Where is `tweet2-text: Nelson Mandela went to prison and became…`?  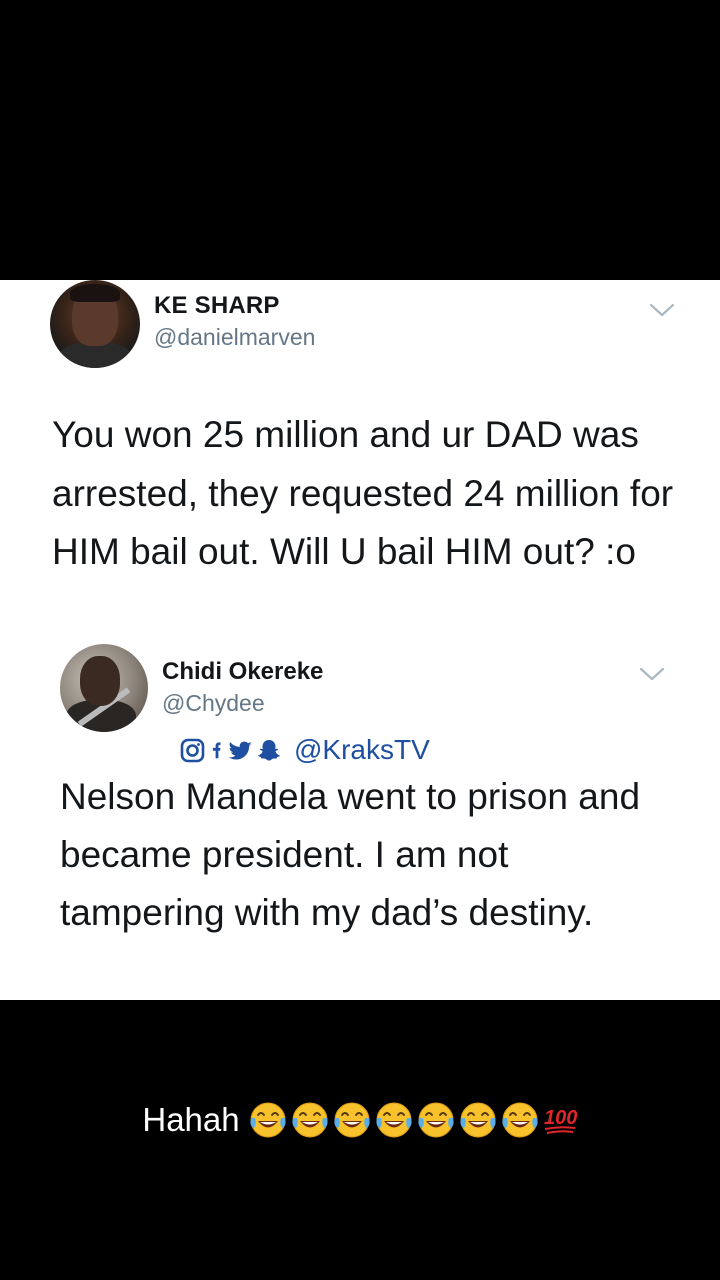 tweet2-text: Nelson Mandela went to prison and became… is located at coordinates (350, 854).